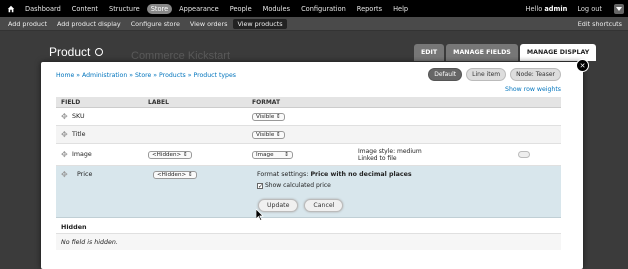 The height and width of the screenshot is (269, 628). I want to click on shortcuts-toggle-icon, so click(619, 8).